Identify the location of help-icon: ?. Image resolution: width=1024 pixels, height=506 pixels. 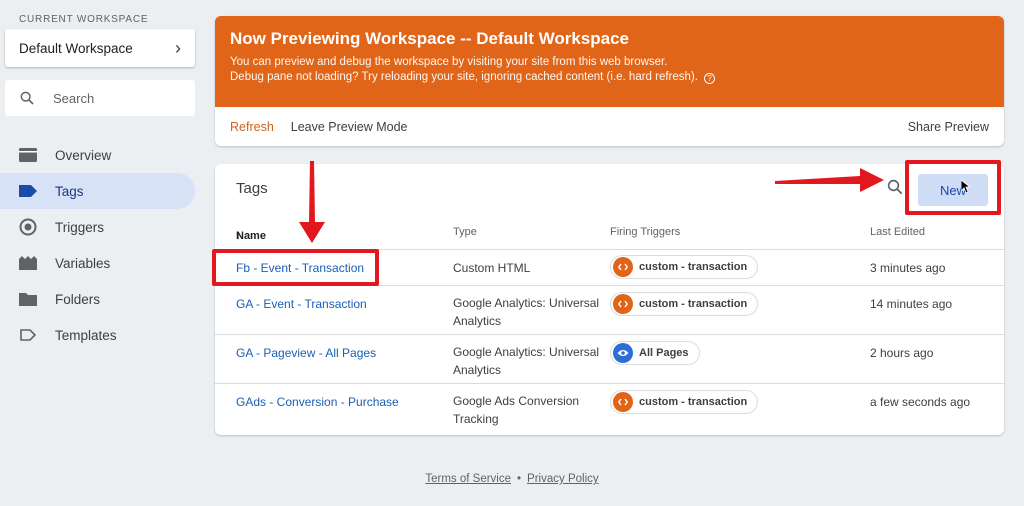
(709, 78).